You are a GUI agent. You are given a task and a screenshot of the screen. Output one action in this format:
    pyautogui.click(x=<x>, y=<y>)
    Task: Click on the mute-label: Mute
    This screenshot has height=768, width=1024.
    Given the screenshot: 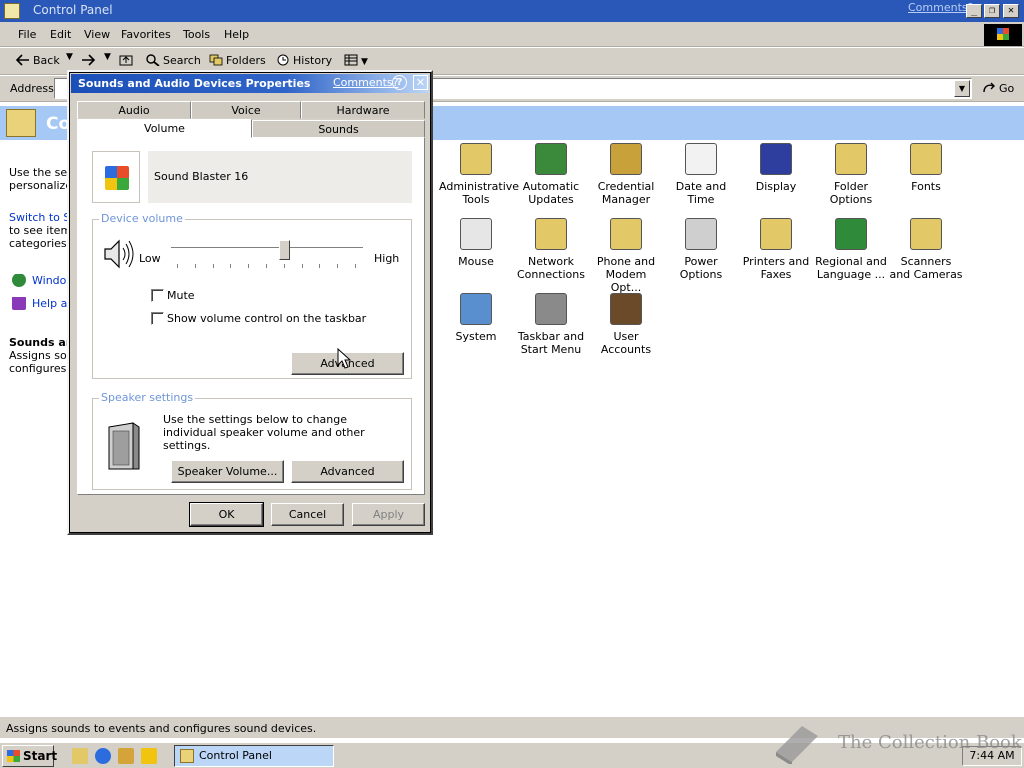 What is the action you would take?
    pyautogui.click(x=181, y=295)
    